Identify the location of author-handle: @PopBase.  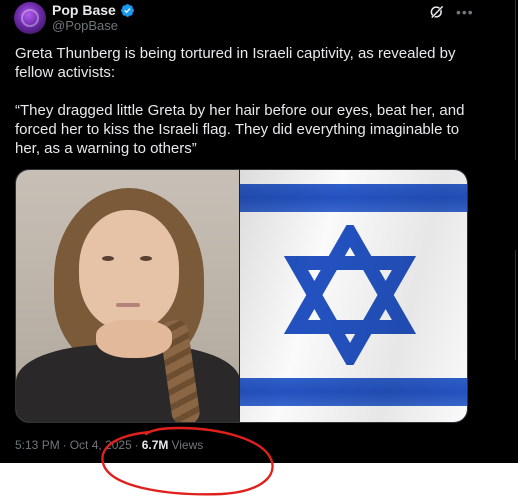
(85, 25).